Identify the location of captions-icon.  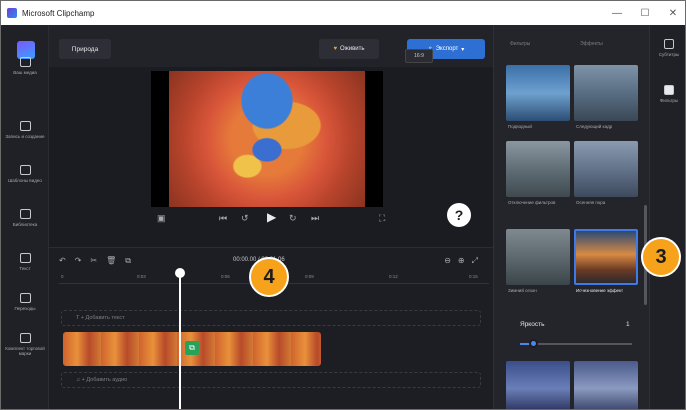
(669, 44).